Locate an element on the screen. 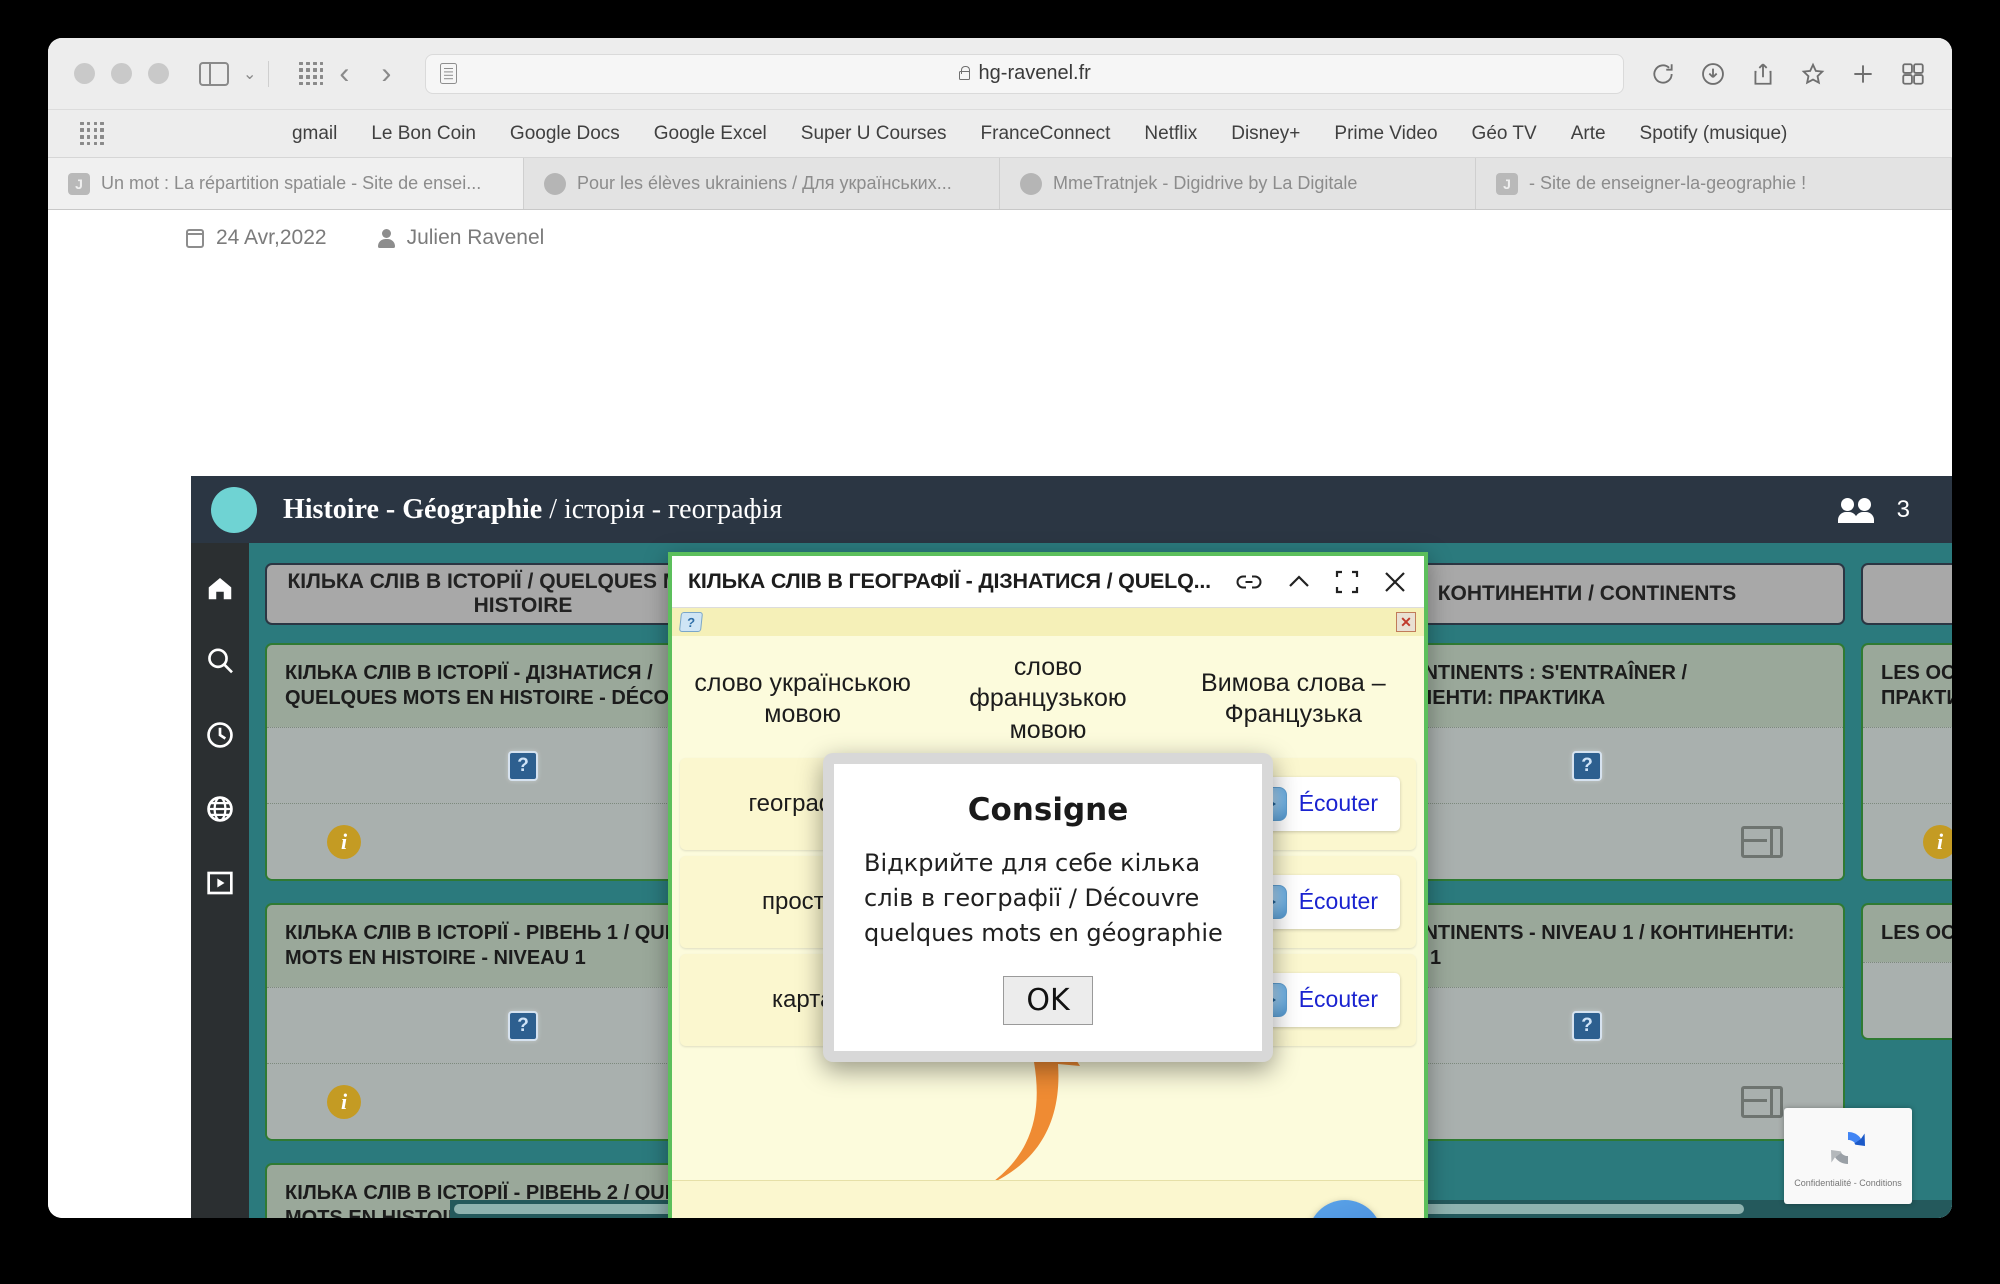  post-date: 24 Avr,2022 is located at coordinates (256, 238).